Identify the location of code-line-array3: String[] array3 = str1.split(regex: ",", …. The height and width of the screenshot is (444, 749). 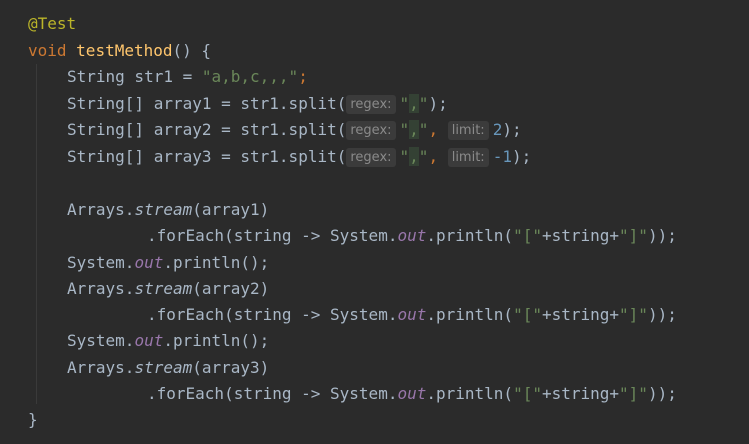
(299, 157).